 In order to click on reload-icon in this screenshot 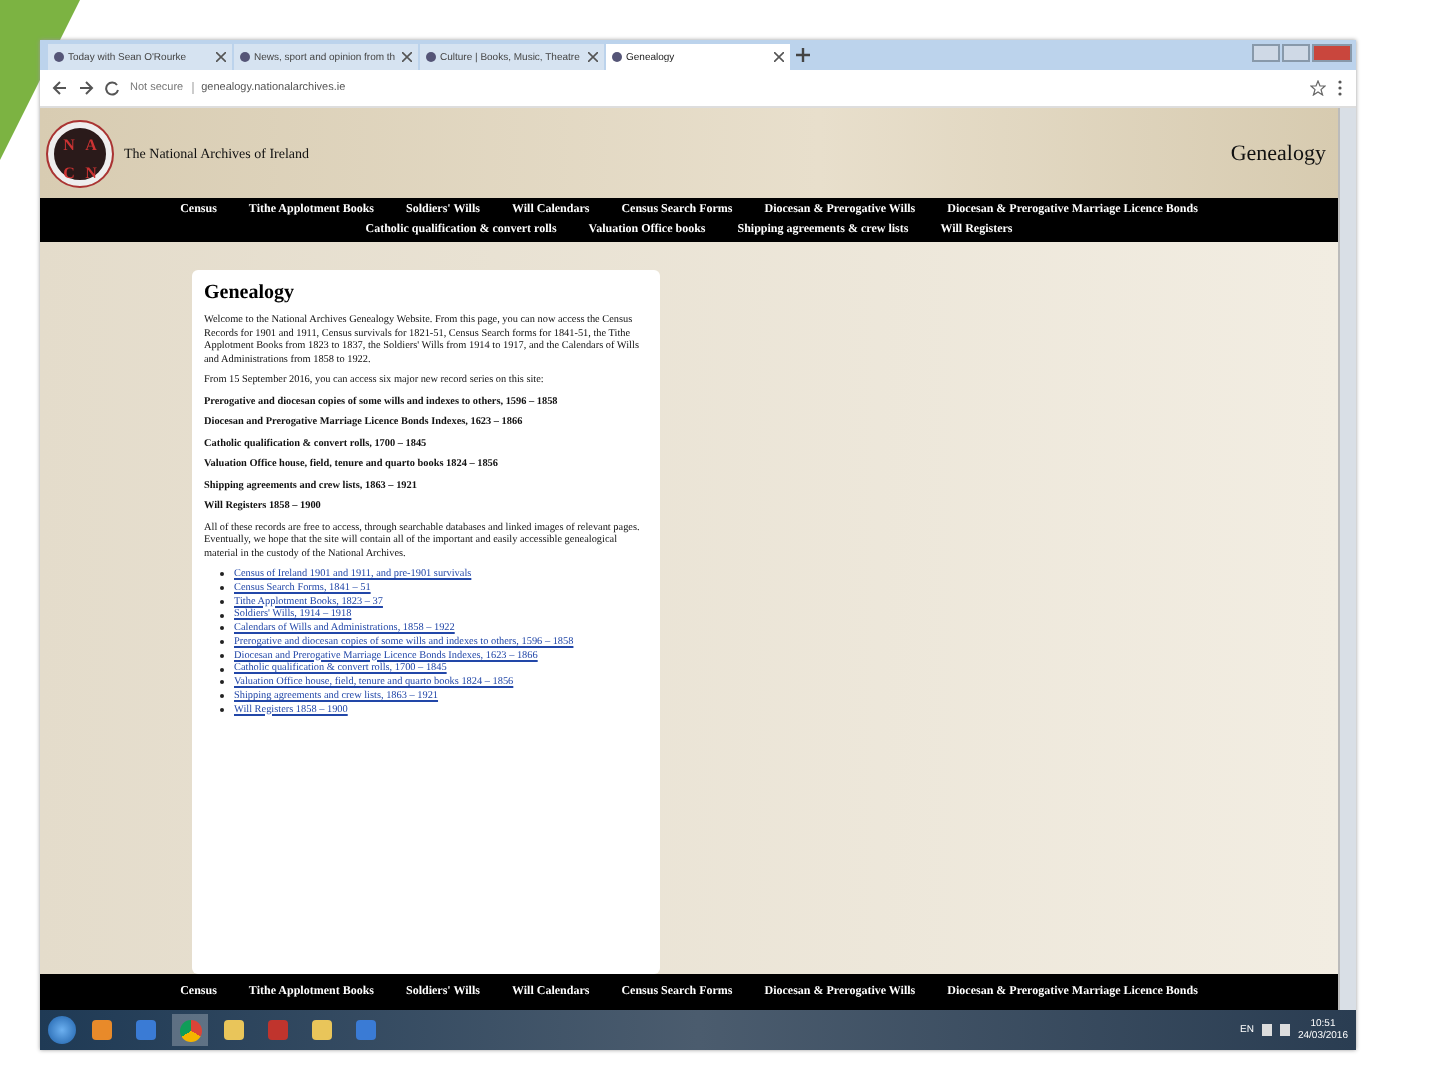, I will do `click(112, 88)`.